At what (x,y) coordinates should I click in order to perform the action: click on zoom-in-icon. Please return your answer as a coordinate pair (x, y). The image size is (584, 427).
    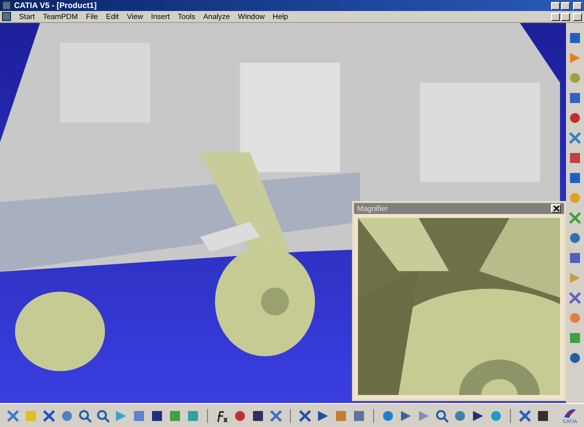
    Looking at the image, I should click on (85, 415).